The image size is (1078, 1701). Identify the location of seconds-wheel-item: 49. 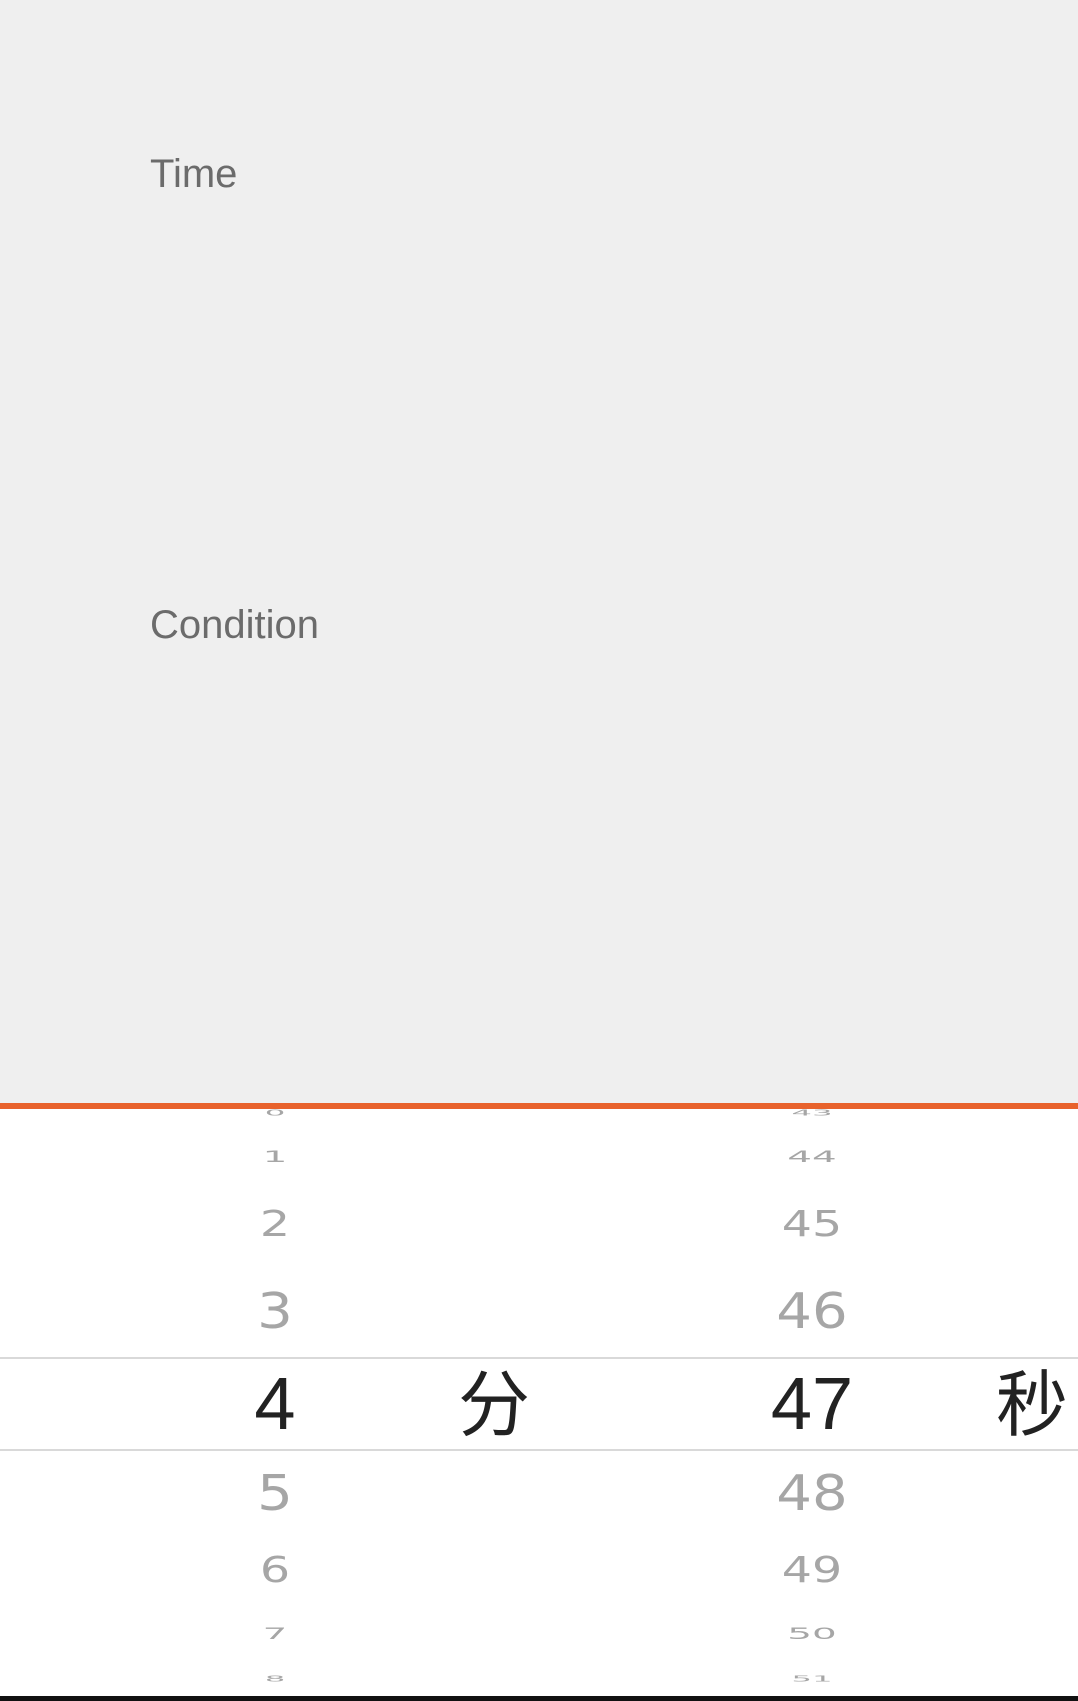
(812, 1570).